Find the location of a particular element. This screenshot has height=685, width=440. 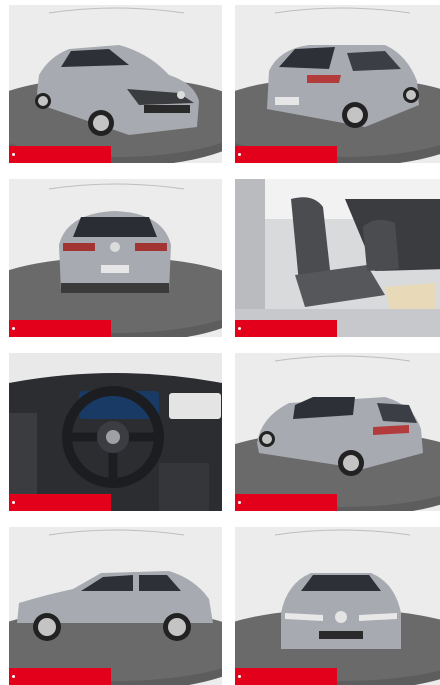

gallery-photo-front is located at coordinates (337, 606).